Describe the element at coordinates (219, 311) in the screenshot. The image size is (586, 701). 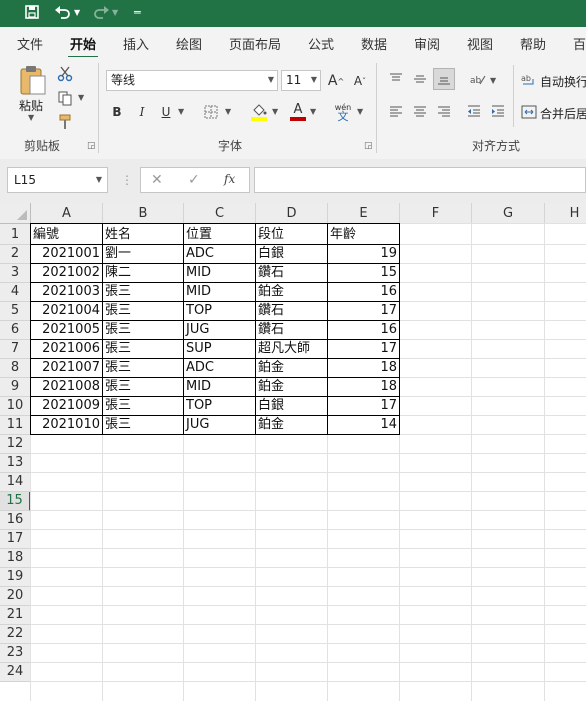
I see `cell-c5: TOP` at that location.